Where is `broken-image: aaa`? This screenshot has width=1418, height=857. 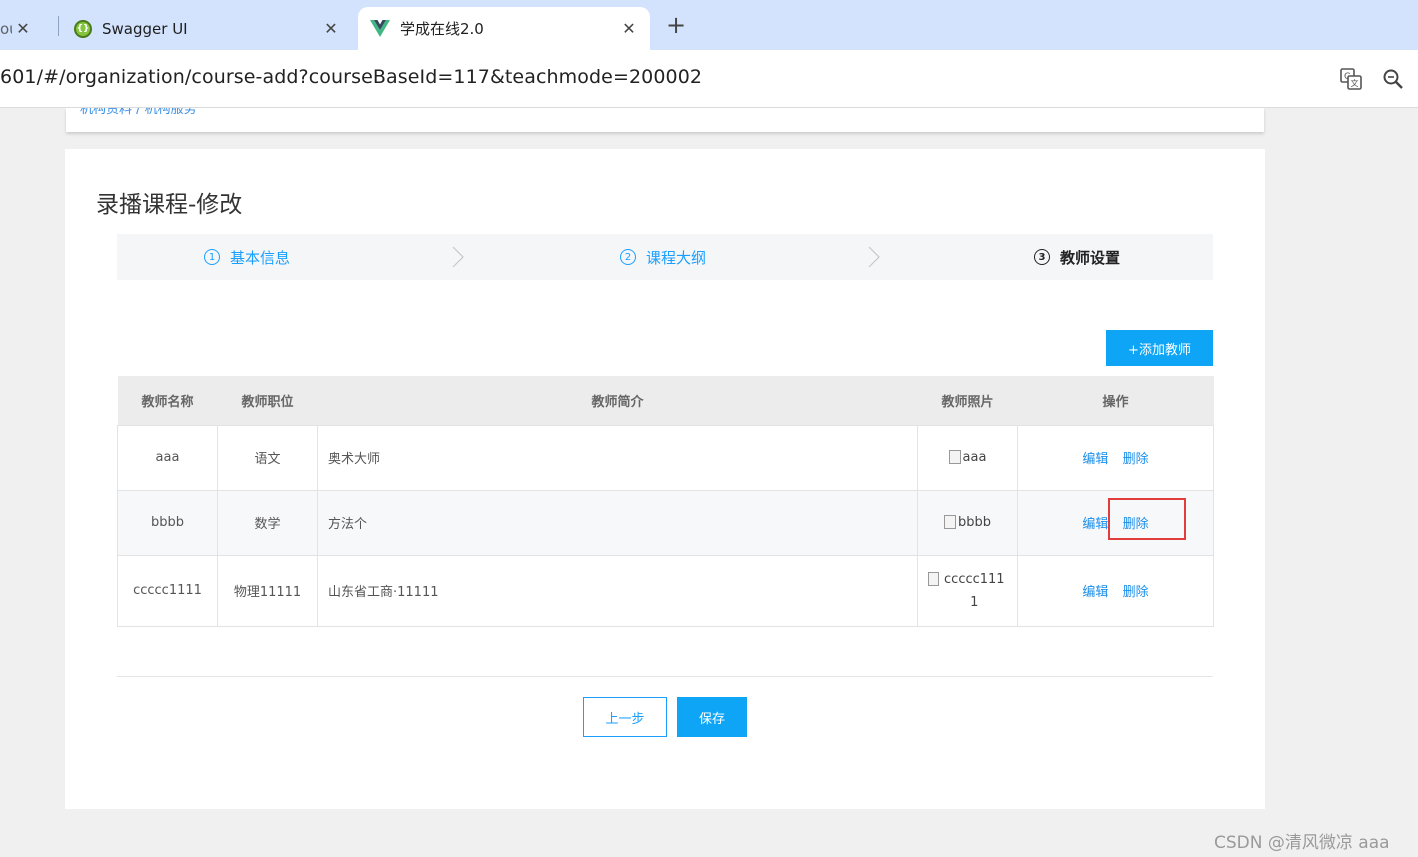
broken-image: aaa is located at coordinates (967, 457).